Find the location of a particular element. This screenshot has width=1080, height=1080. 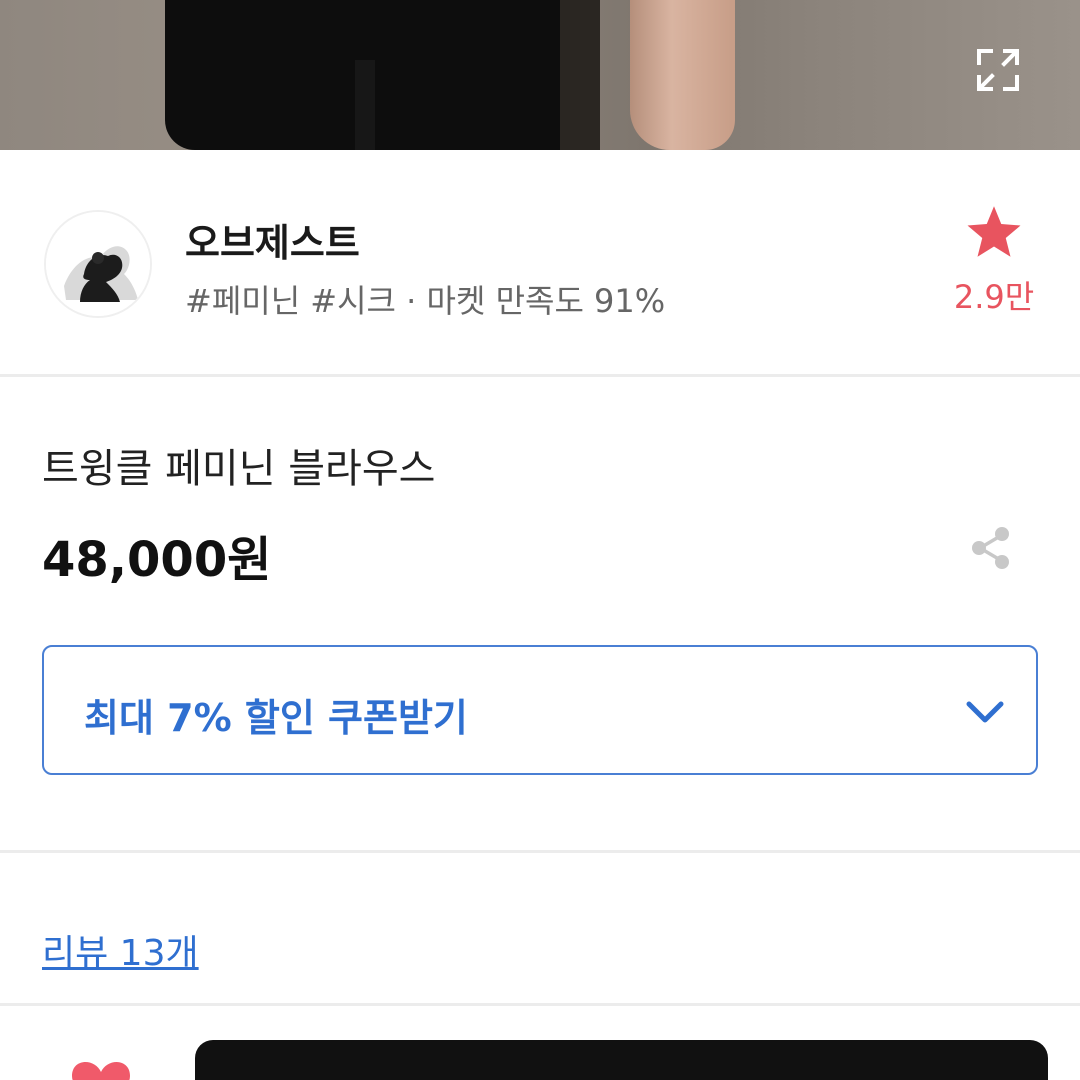

product-image is located at coordinates (540, 75).